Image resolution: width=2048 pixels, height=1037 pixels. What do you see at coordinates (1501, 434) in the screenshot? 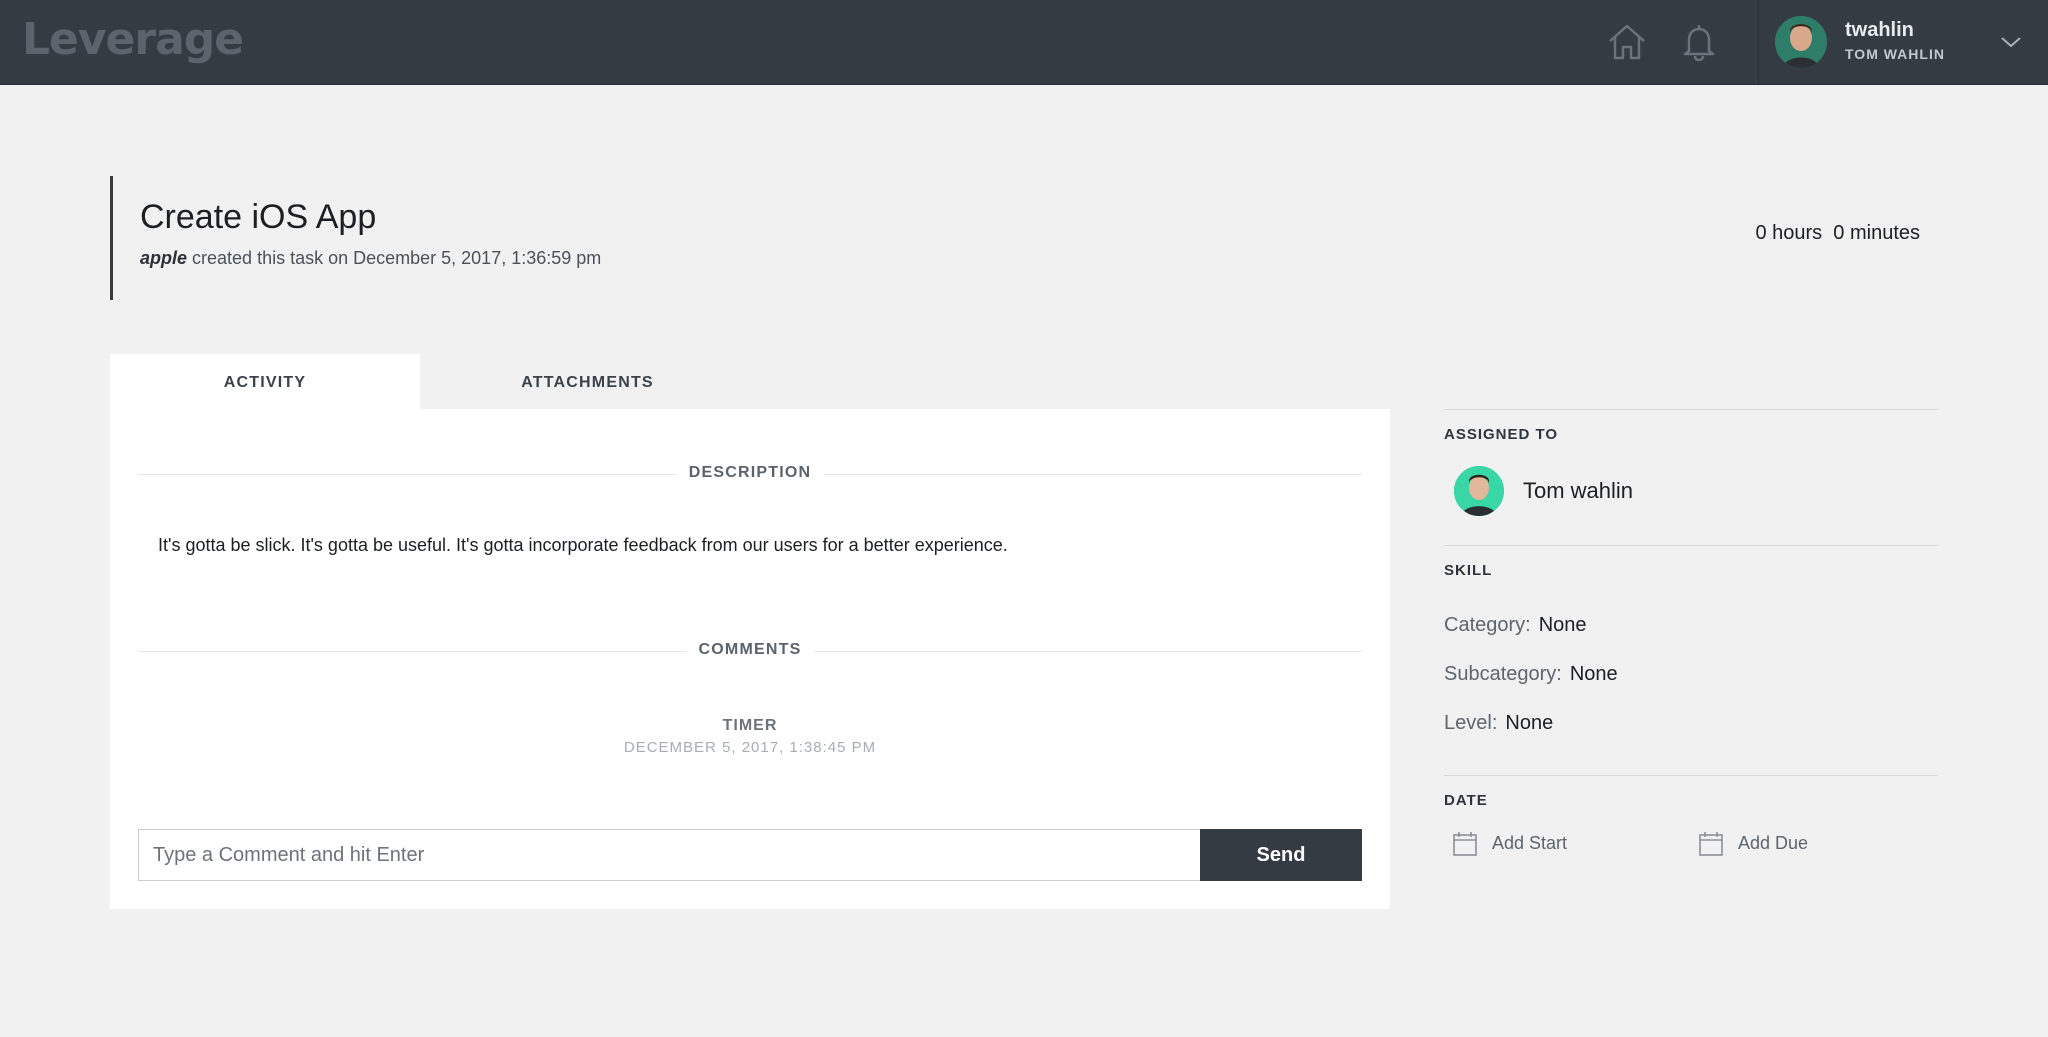
I see `assigned-to-heading: ASSIGNED TO` at bounding box center [1501, 434].